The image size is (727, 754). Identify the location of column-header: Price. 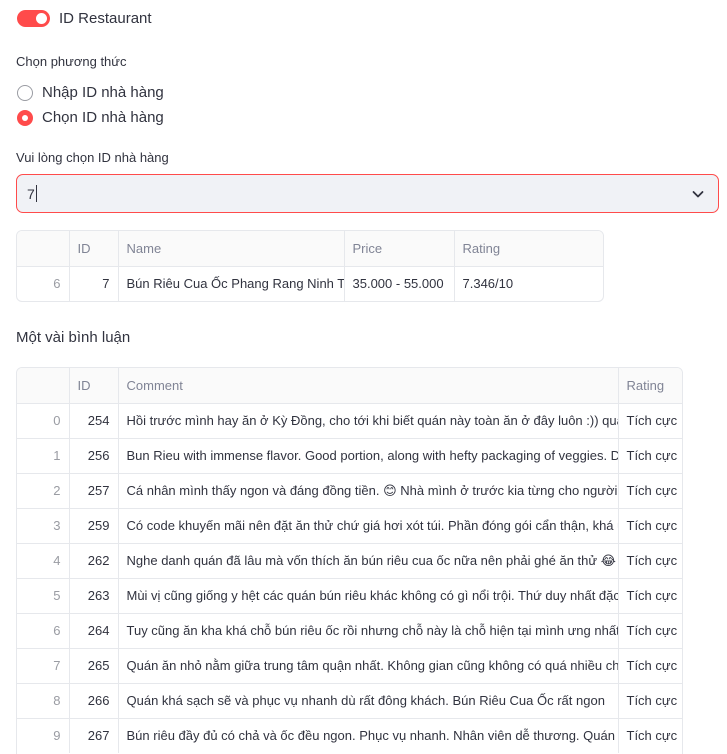
(399, 249).